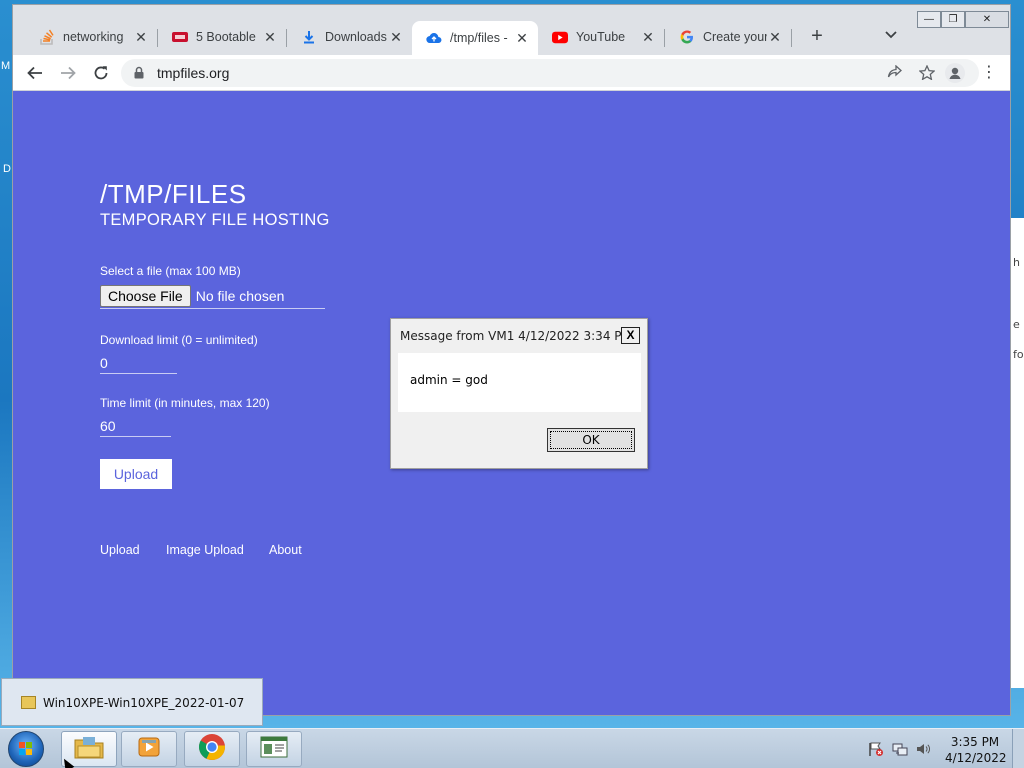 This screenshot has width=1024, height=768. Describe the element at coordinates (927, 73) in the screenshot. I see `bookmark-star-icon` at that location.